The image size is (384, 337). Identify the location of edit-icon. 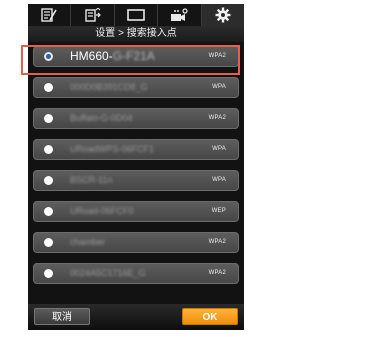
(49, 15).